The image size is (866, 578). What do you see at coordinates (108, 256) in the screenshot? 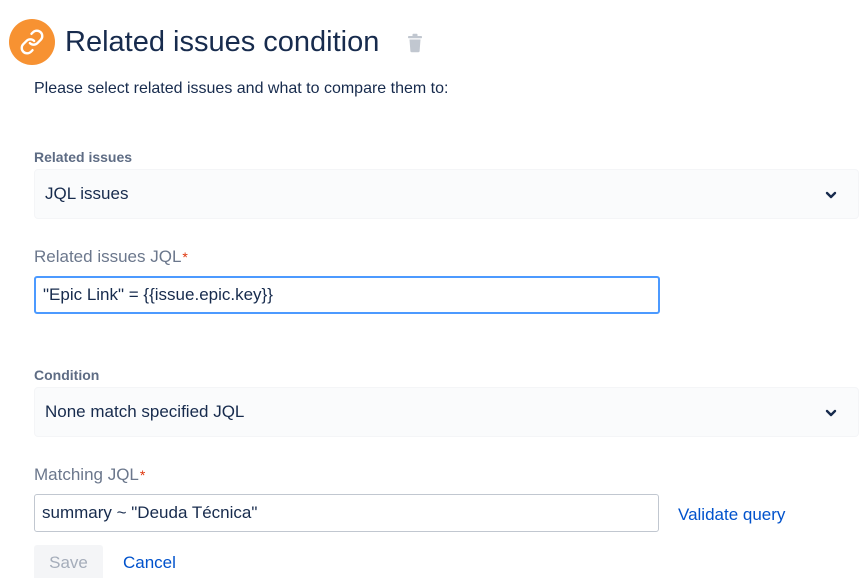
I see `related-jql-label-text: Related issues JQL` at bounding box center [108, 256].